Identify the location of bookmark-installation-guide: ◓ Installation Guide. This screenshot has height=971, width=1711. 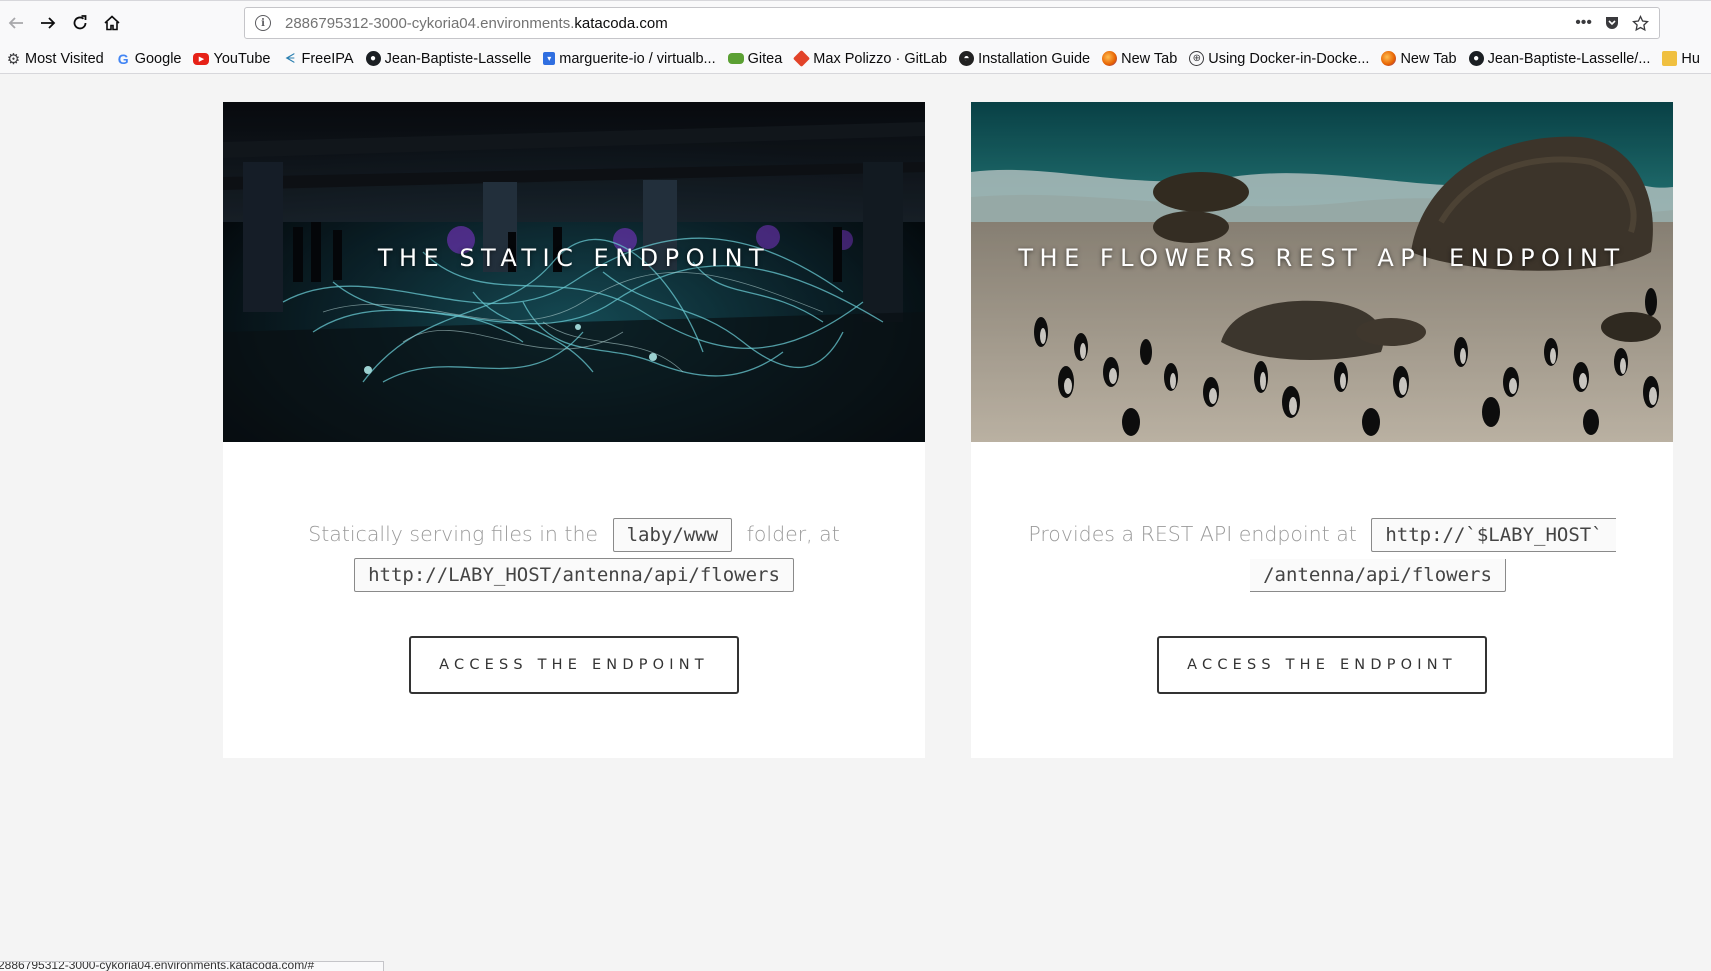
(1024, 59).